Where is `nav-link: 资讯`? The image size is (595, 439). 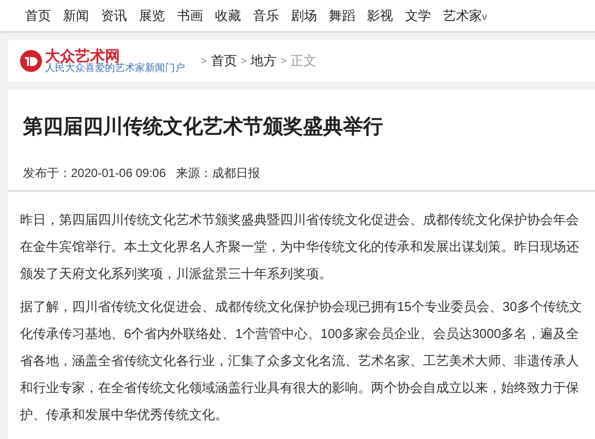
nav-link: 资讯 is located at coordinates (114, 16).